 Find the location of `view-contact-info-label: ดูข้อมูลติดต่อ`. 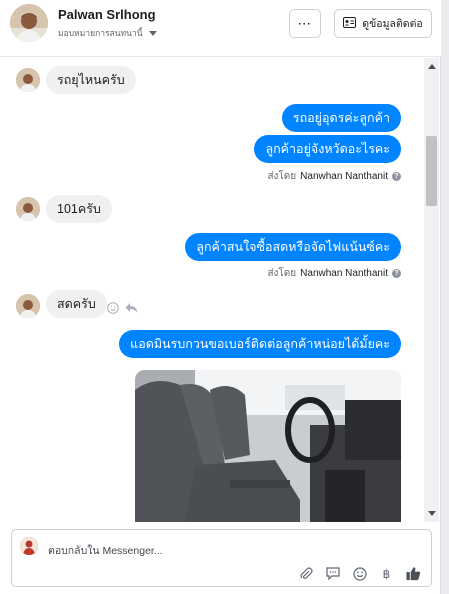

view-contact-info-label: ดูข้อมูลติดต่อ is located at coordinates (392, 24).